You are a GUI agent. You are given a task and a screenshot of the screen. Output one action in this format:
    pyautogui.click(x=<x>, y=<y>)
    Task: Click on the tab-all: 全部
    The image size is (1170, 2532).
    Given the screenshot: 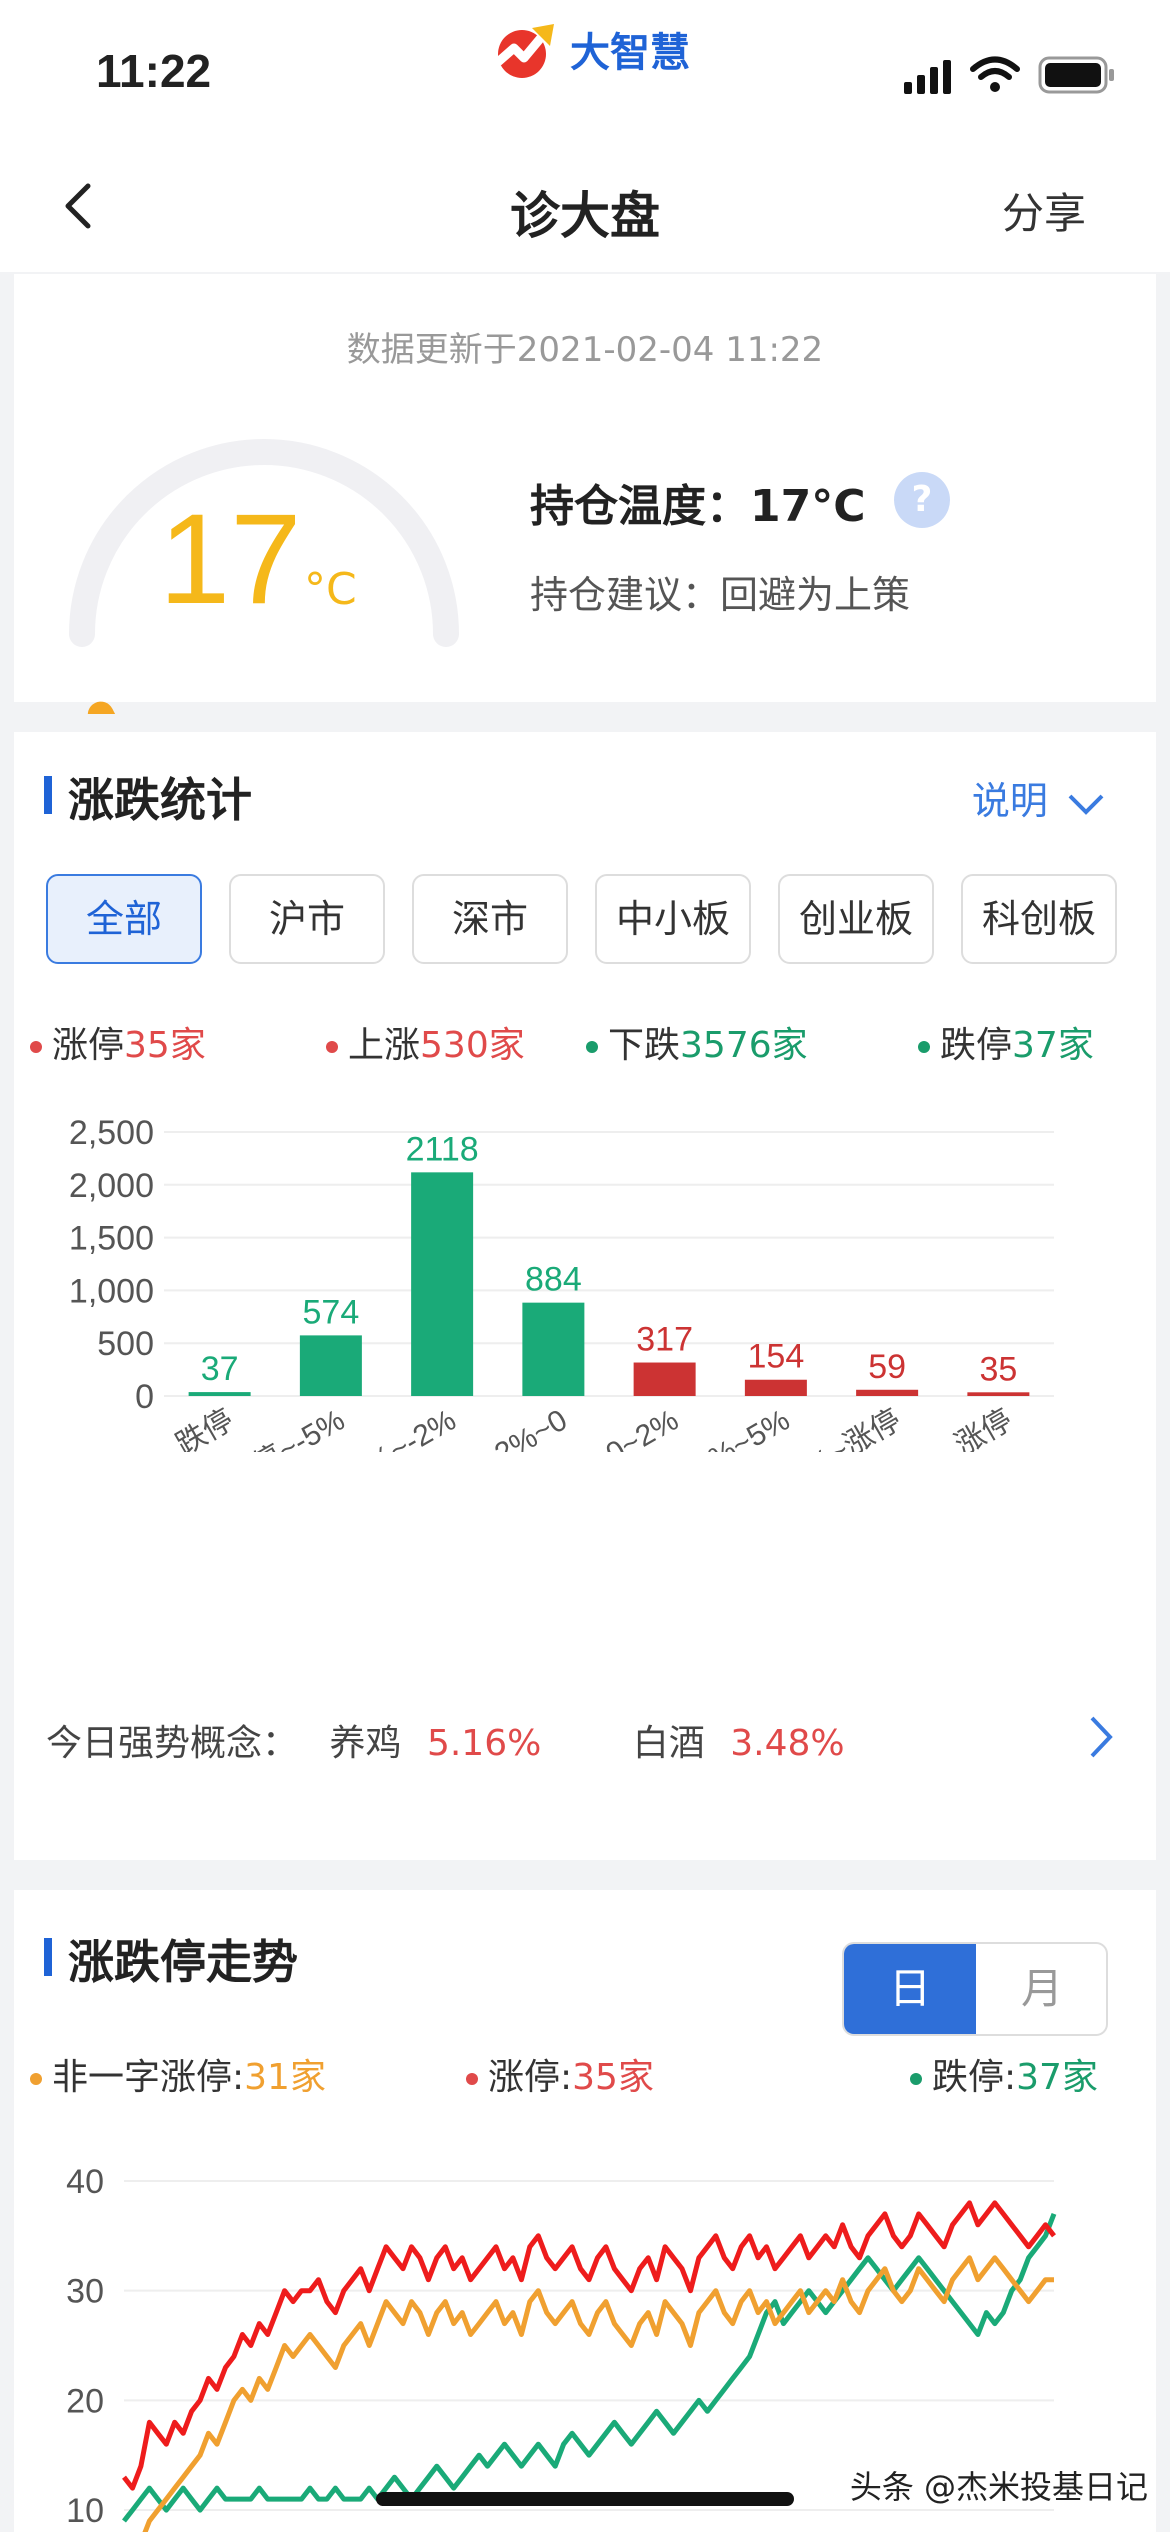 What is the action you would take?
    pyautogui.click(x=124, y=919)
    